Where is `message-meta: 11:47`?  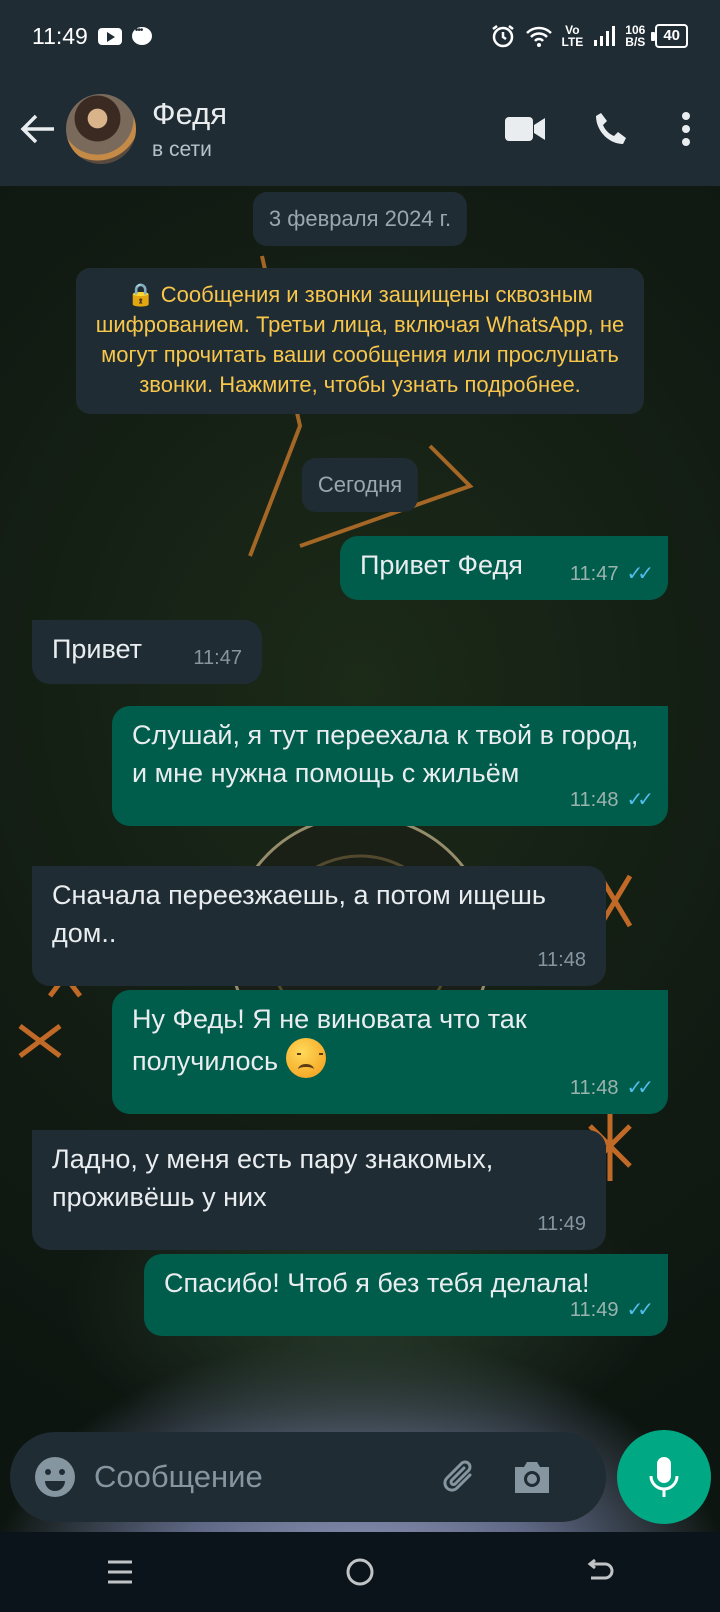 message-meta: 11:47 is located at coordinates (217, 658).